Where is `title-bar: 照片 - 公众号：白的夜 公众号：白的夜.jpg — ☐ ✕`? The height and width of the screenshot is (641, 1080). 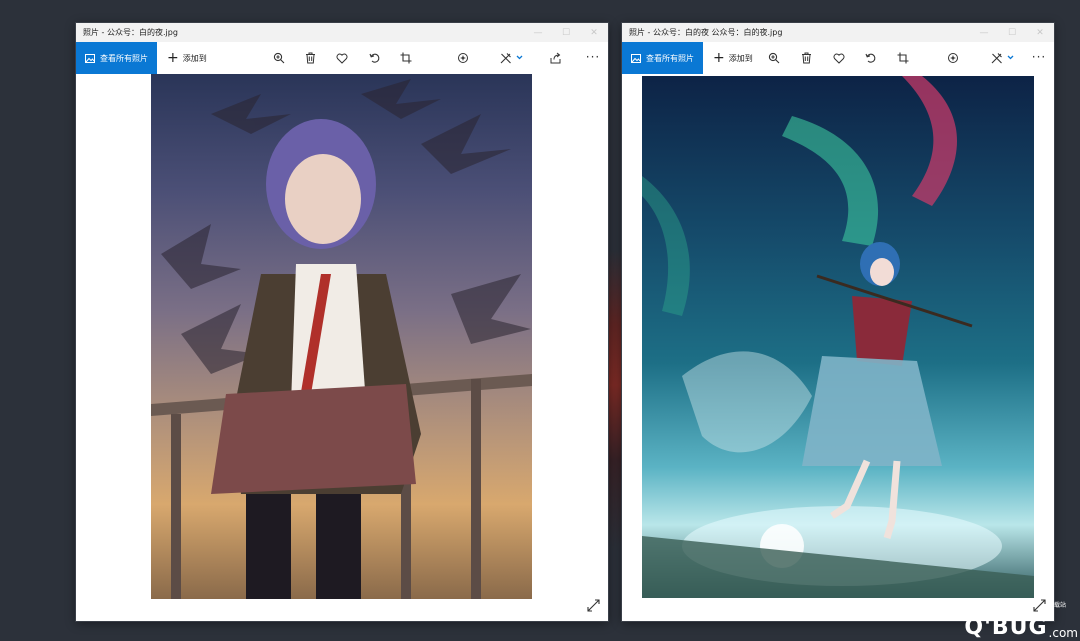 title-bar: 照片 - 公众号：白的夜 公众号：白的夜.jpg — ☐ ✕ is located at coordinates (838, 32).